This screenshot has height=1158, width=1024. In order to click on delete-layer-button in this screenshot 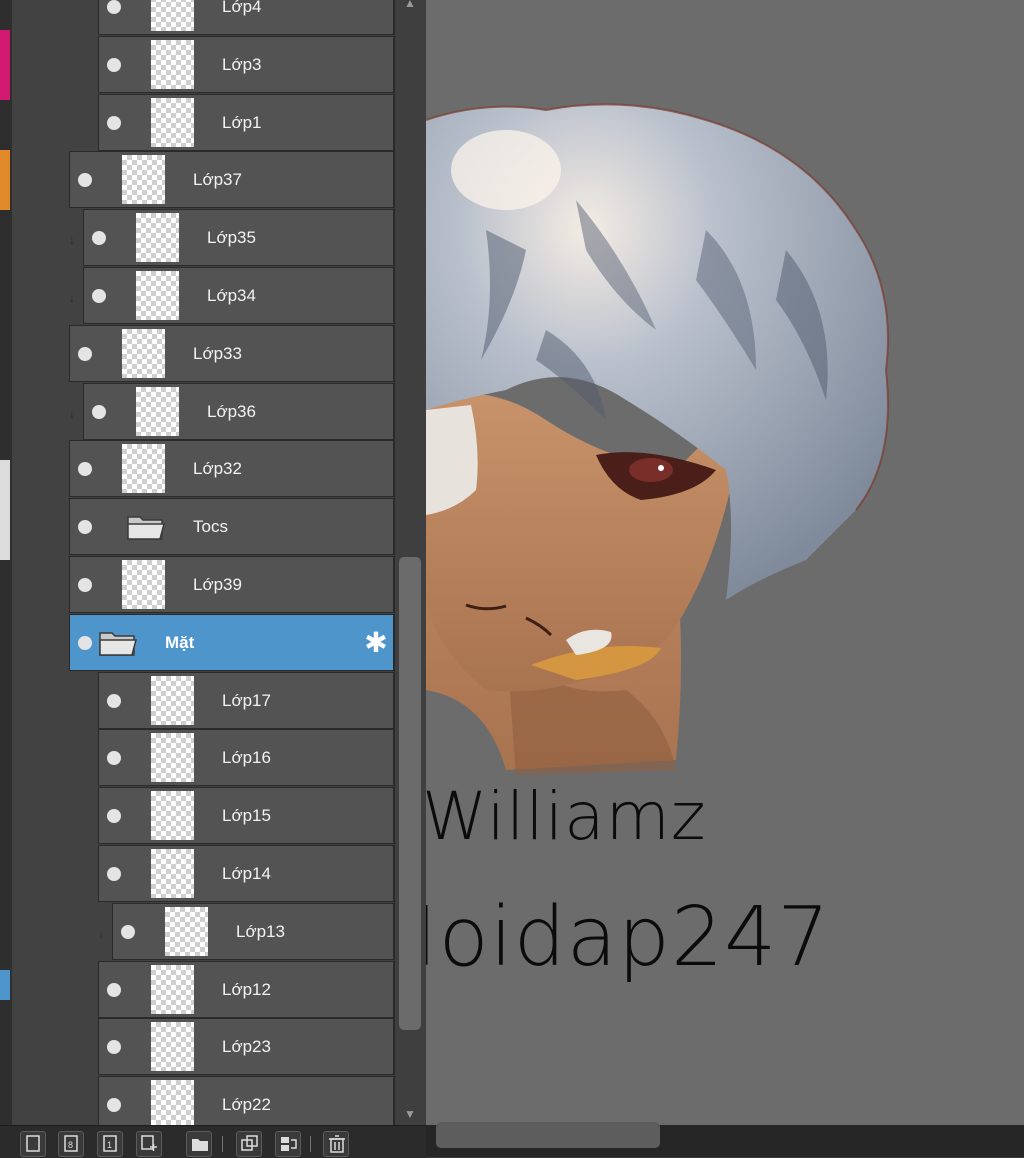, I will do `click(336, 1144)`.